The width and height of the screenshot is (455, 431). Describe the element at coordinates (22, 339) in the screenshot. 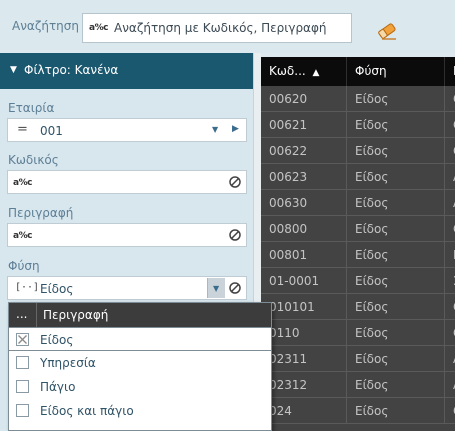

I see `checkbox-checked-icon` at that location.